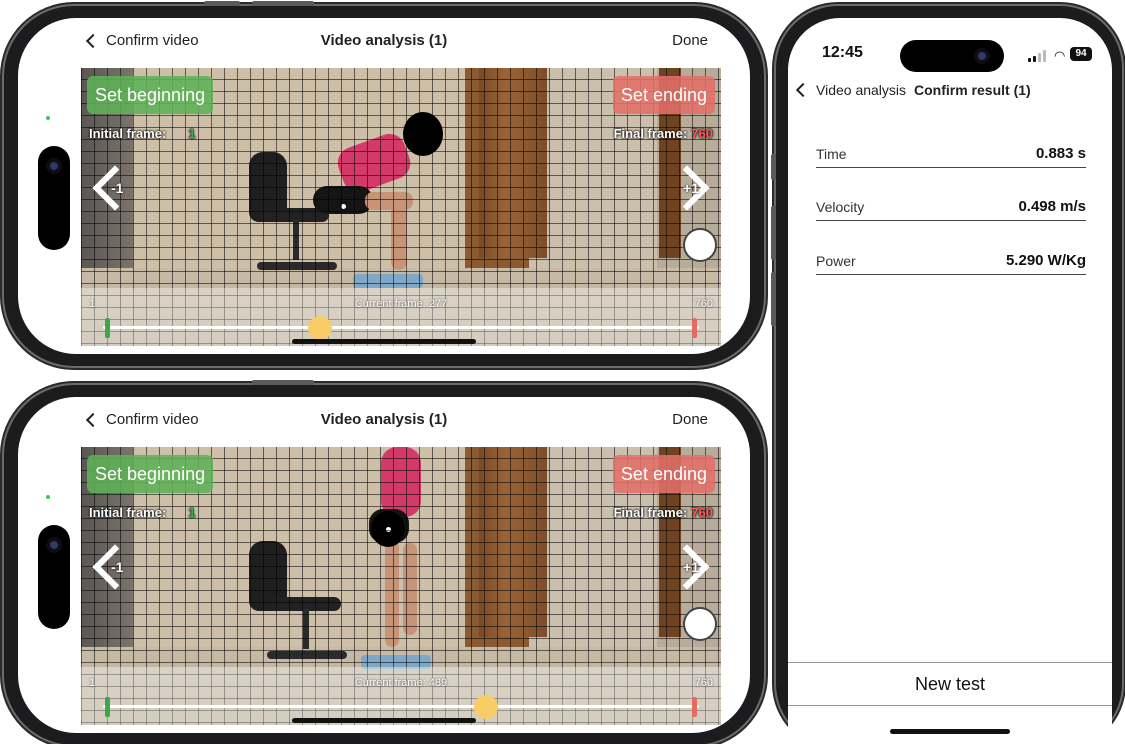  What do you see at coordinates (951, 154) in the screenshot?
I see `result-row-time: Time 0.883 s` at bounding box center [951, 154].